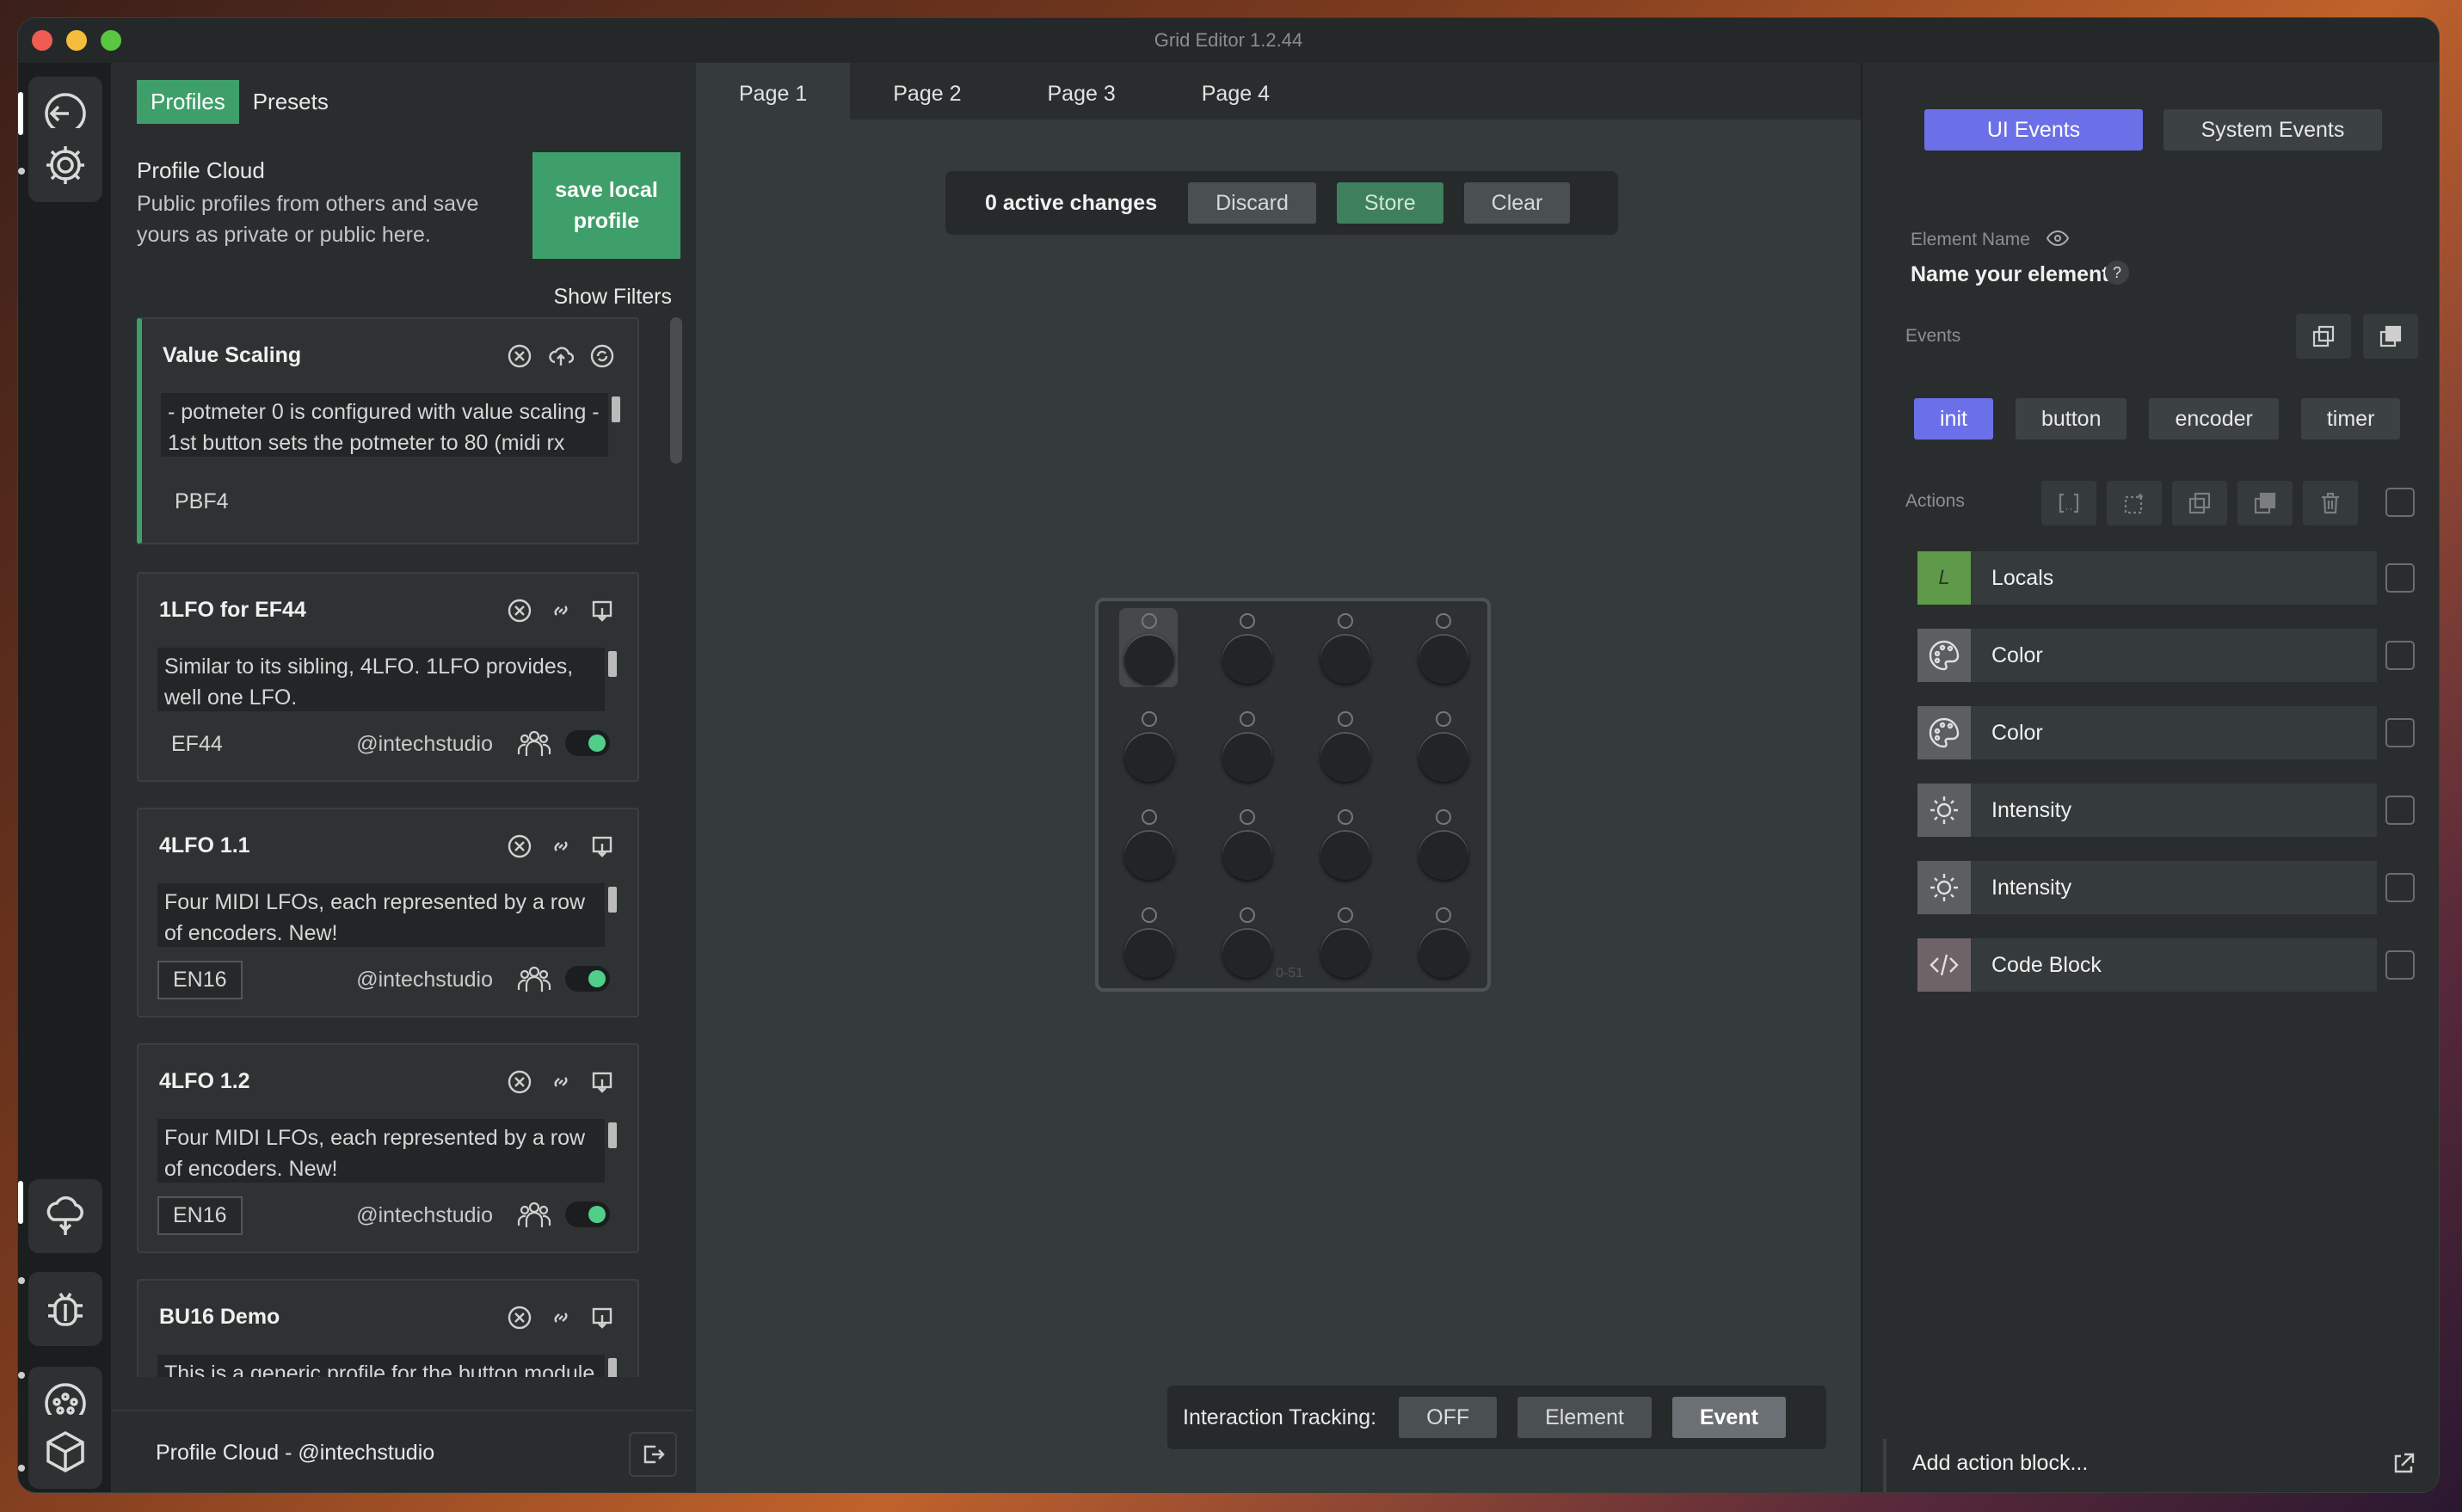 This screenshot has width=2462, height=1512. Describe the element at coordinates (2265, 504) in the screenshot. I see `paste-actions-button` at that location.